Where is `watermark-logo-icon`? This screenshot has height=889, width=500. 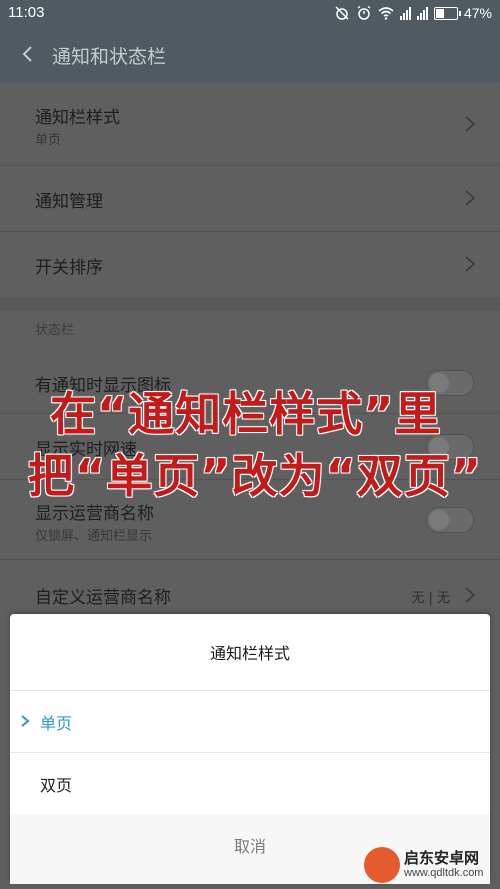
watermark-logo-icon is located at coordinates (382, 865).